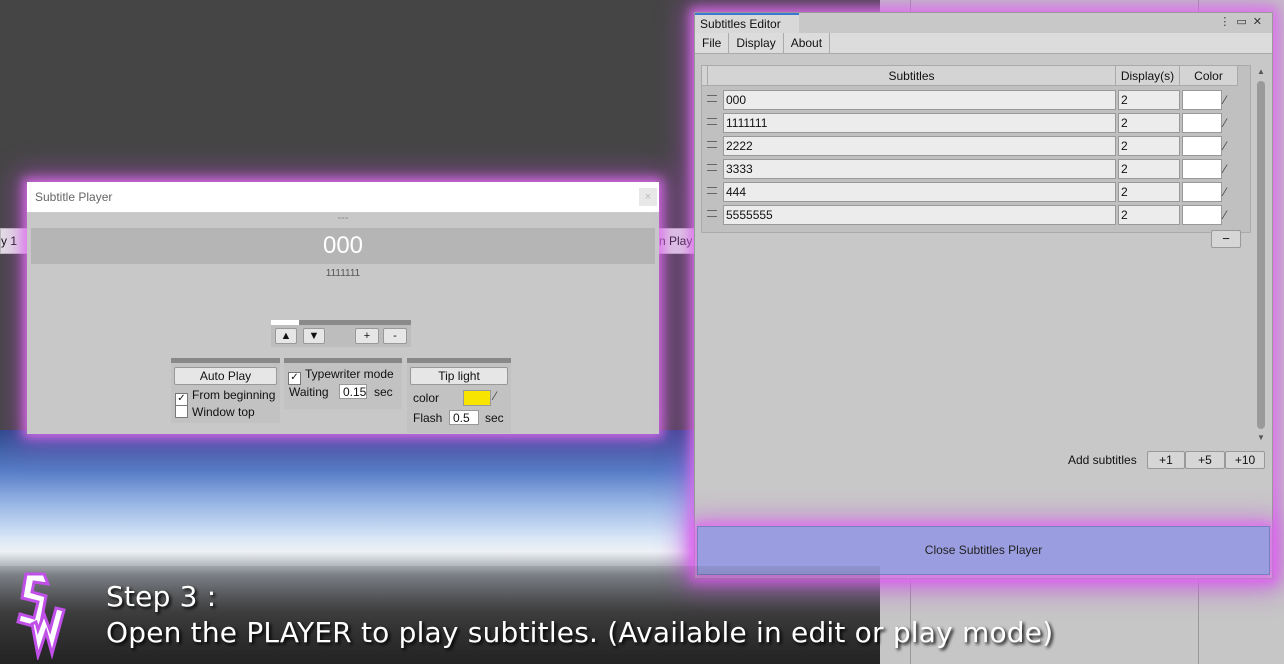 The width and height of the screenshot is (1284, 664). What do you see at coordinates (341, 336) in the screenshot?
I see `playback-controls: ▲ ▼ + -` at bounding box center [341, 336].